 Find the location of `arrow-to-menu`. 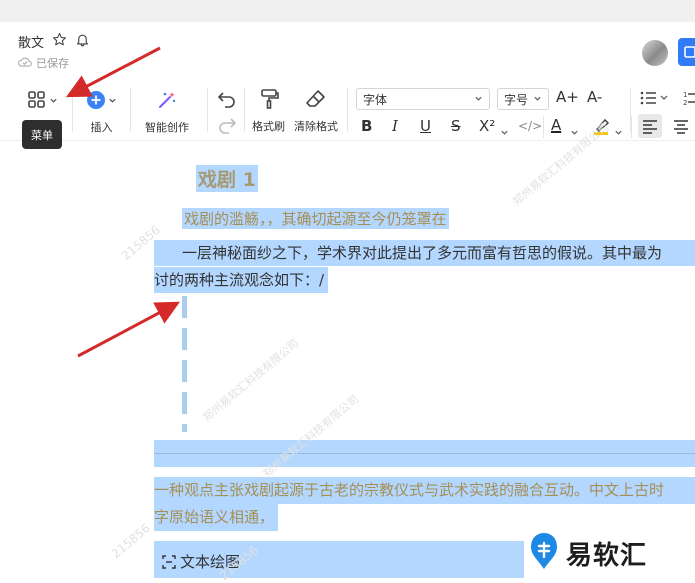

arrow-to-menu is located at coordinates (113, 72).